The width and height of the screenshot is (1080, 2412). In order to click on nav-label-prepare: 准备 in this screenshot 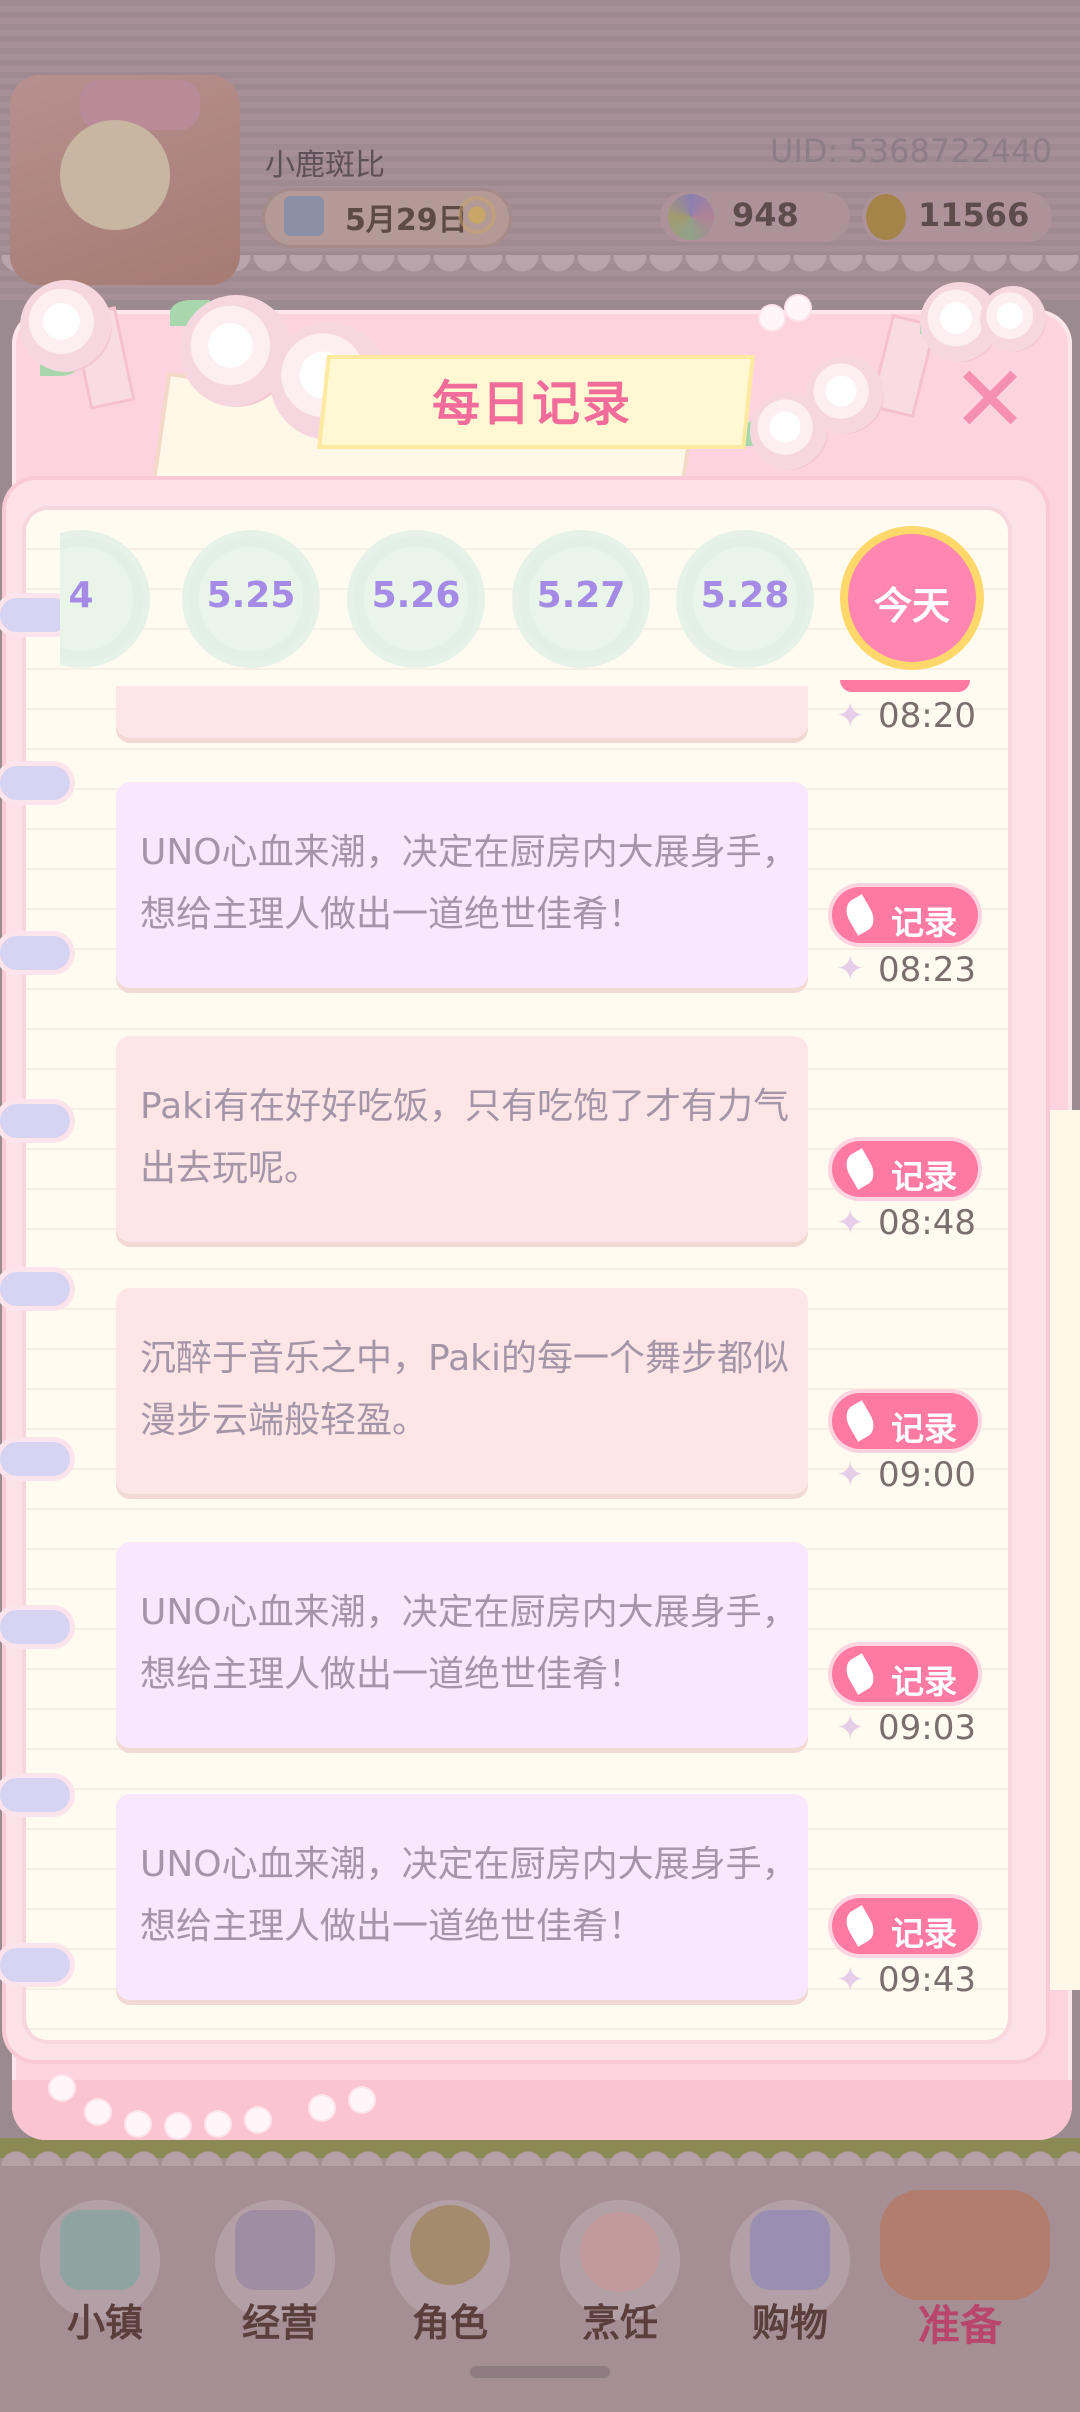, I will do `click(959, 2325)`.